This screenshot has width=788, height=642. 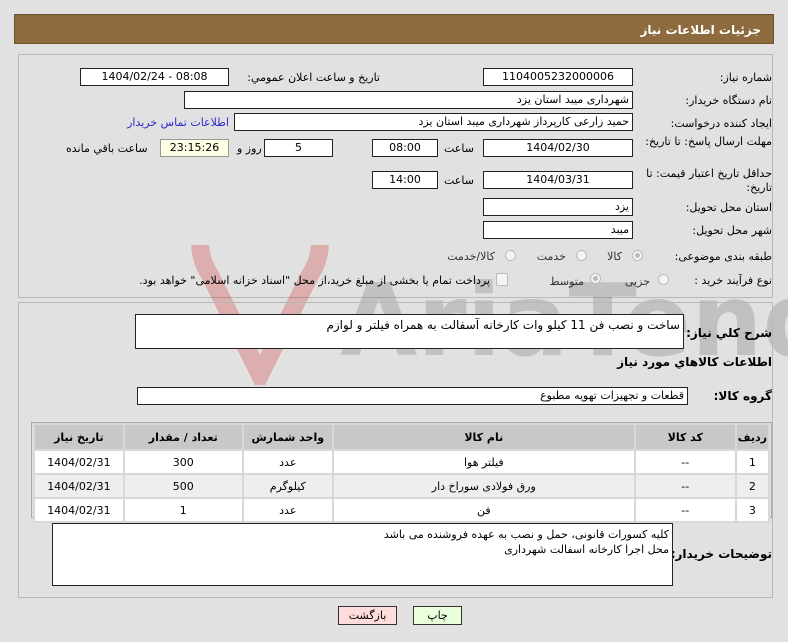 What do you see at coordinates (558, 230) in the screenshot?
I see `city-field: میبد` at bounding box center [558, 230].